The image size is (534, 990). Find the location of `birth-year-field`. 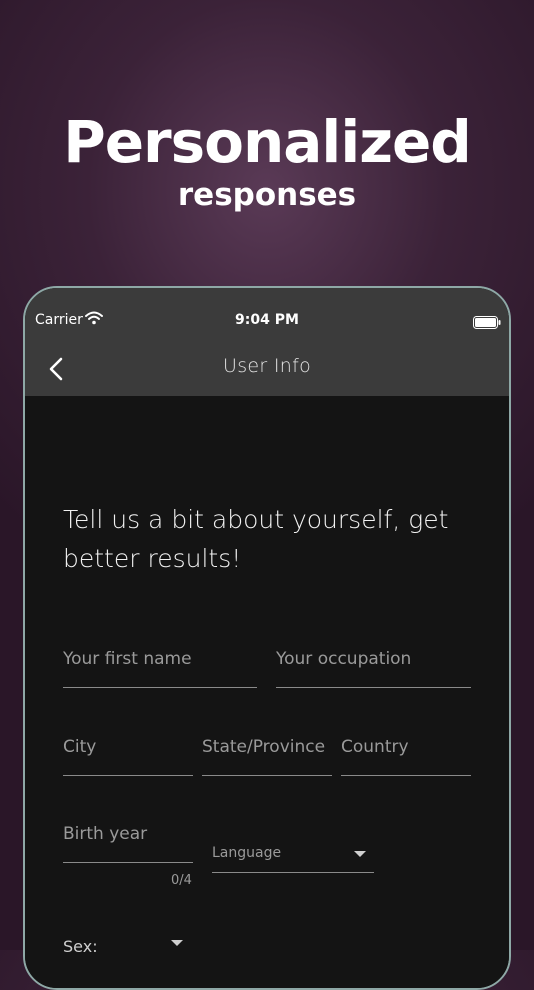

birth-year-field is located at coordinates (128, 838).